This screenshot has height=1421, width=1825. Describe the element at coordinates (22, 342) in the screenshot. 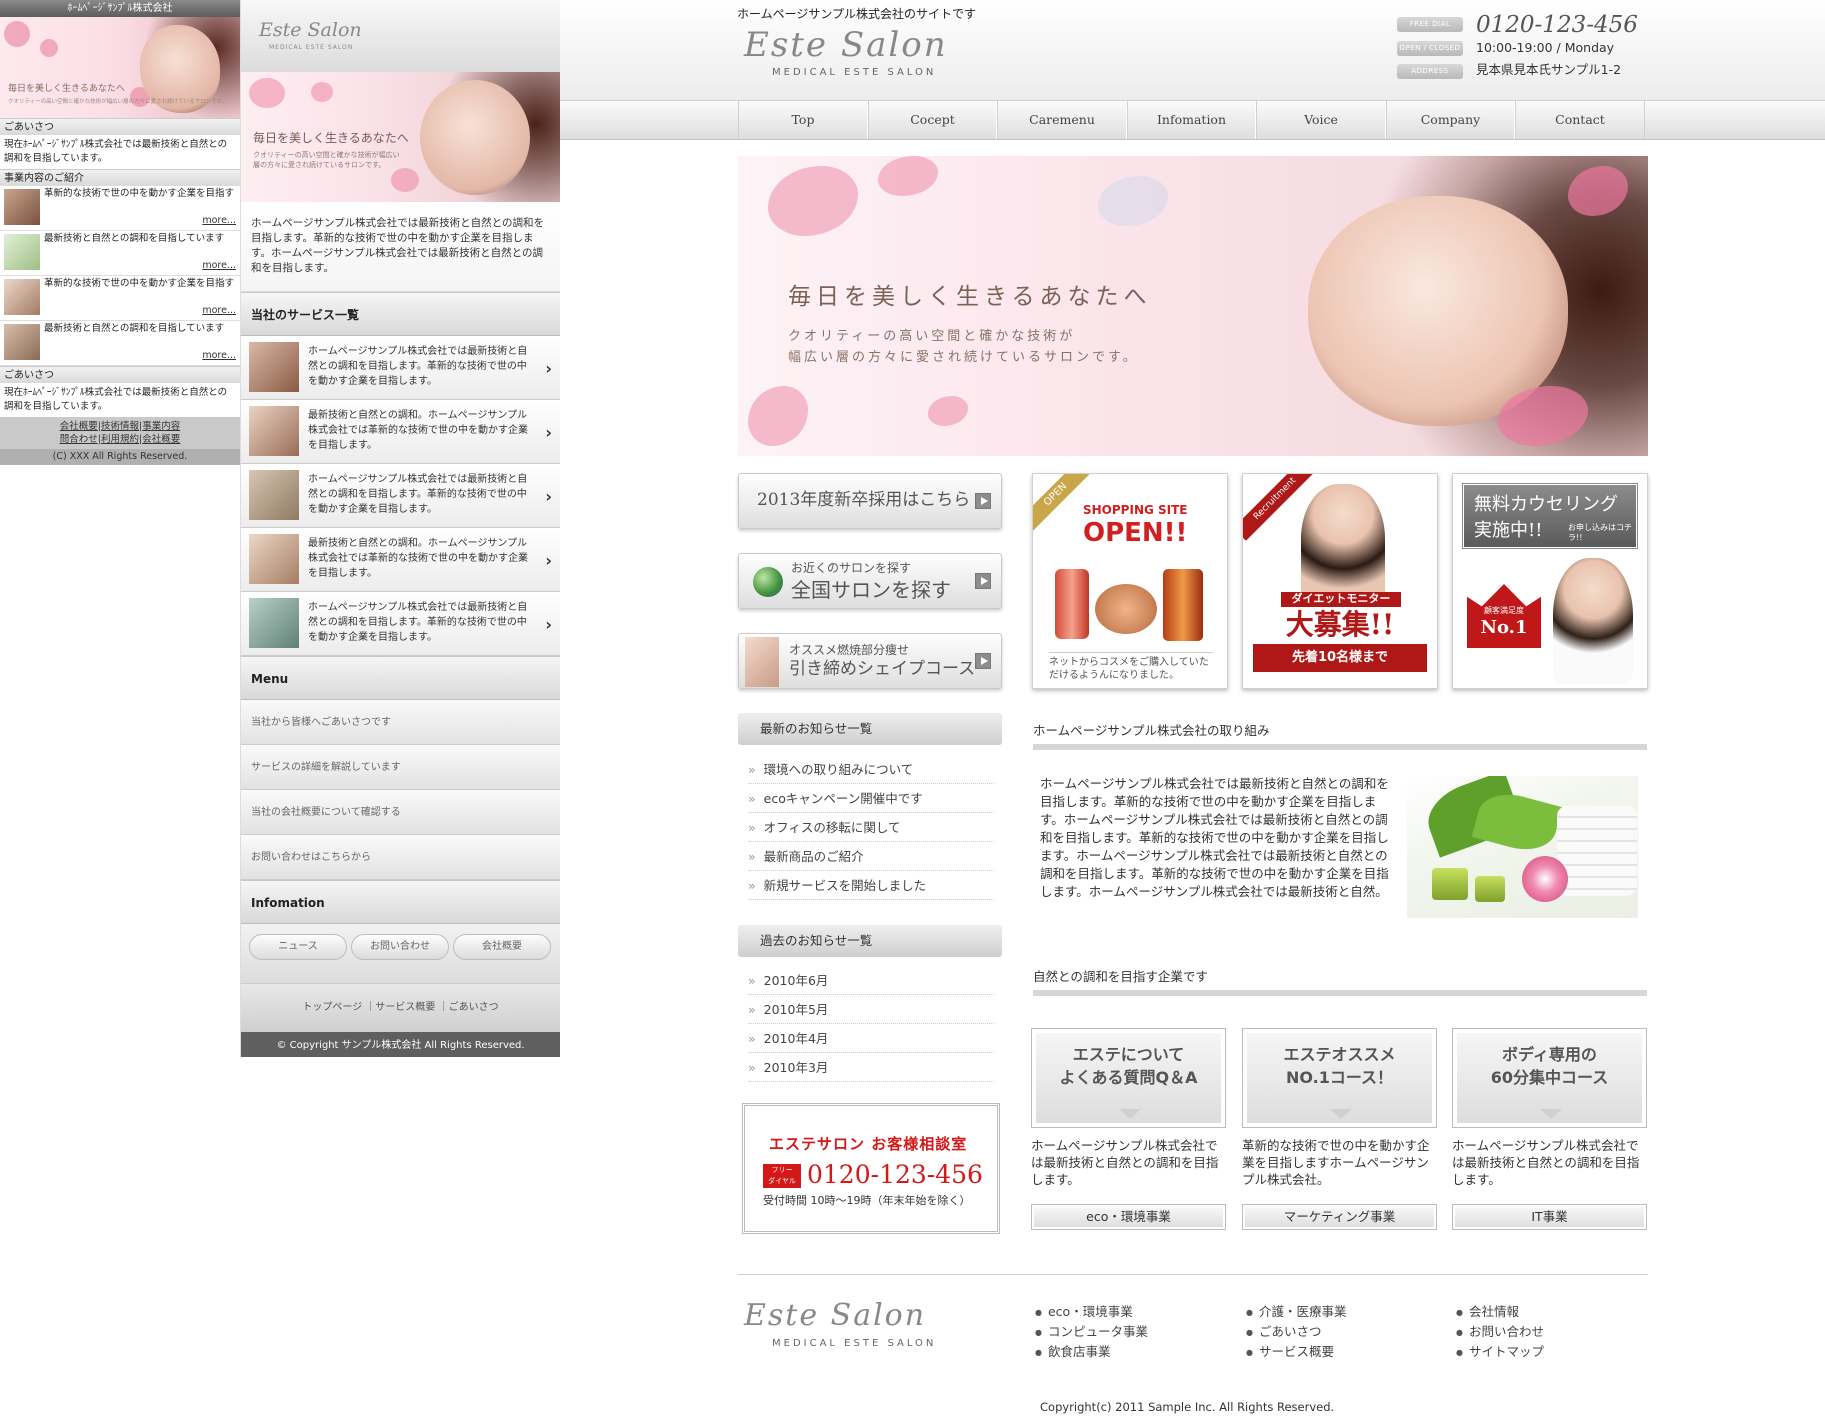

I see `item-thumbnail` at that location.